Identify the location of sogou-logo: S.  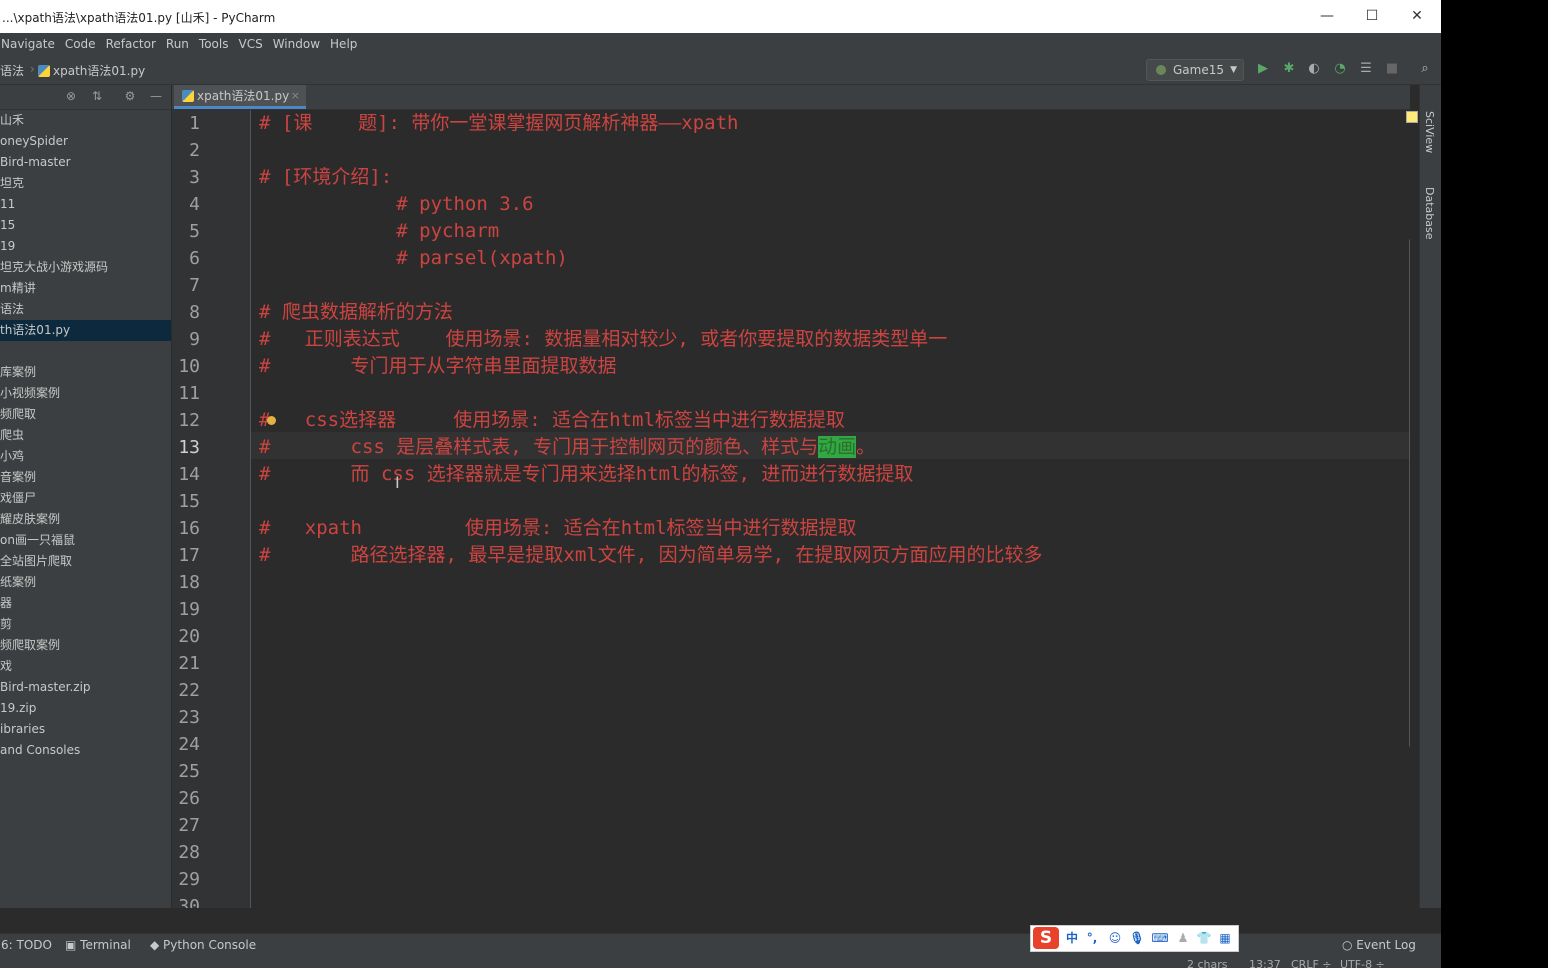
(1046, 938).